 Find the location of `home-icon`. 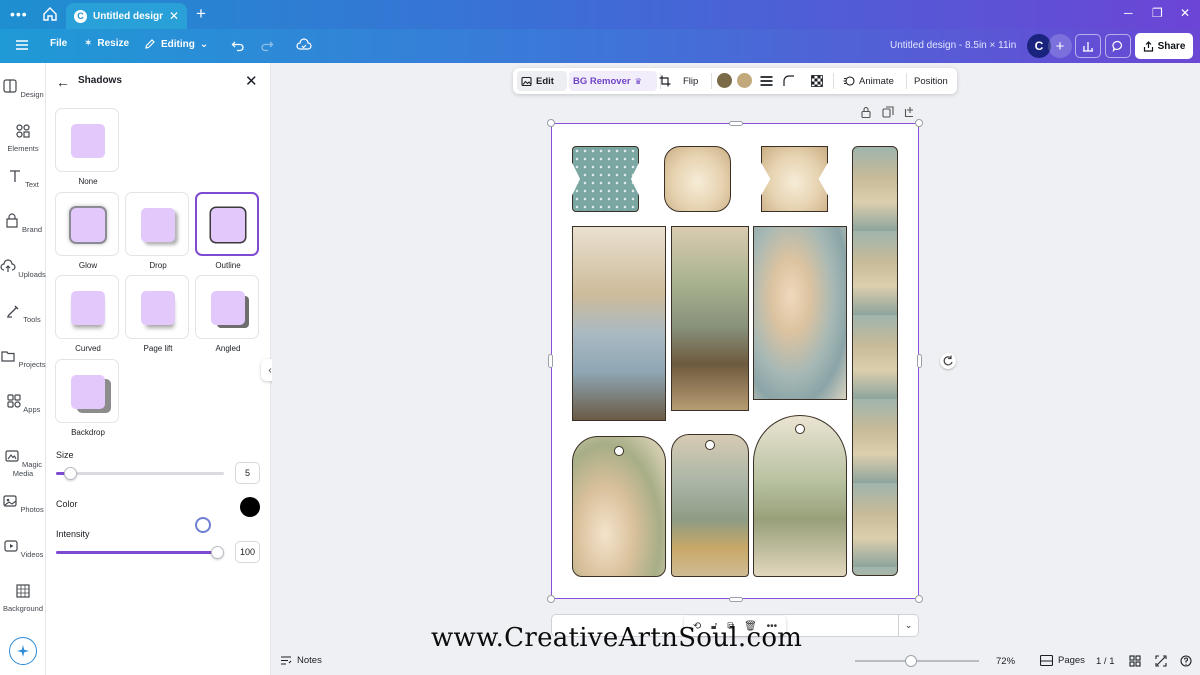

home-icon is located at coordinates (50, 14).